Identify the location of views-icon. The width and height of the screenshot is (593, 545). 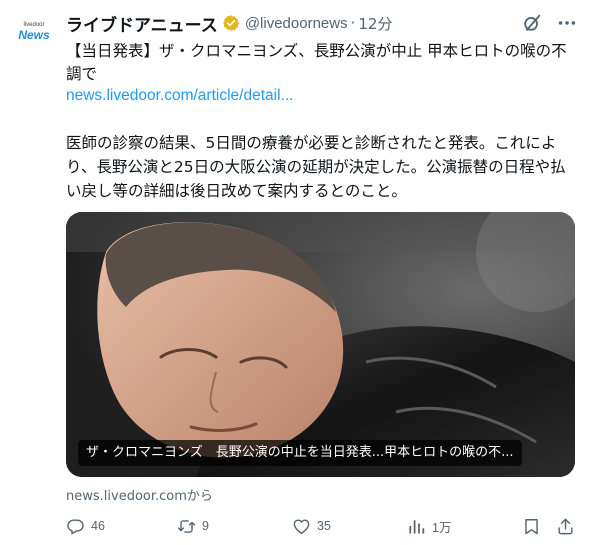
(417, 526).